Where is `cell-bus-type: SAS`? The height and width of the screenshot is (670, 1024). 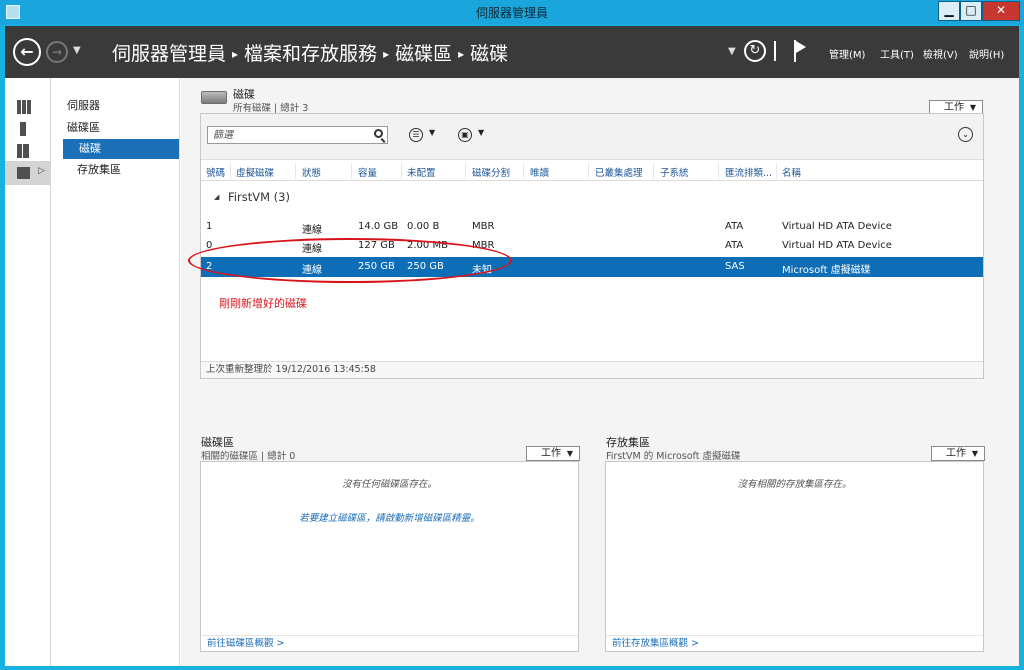 cell-bus-type: SAS is located at coordinates (735, 266).